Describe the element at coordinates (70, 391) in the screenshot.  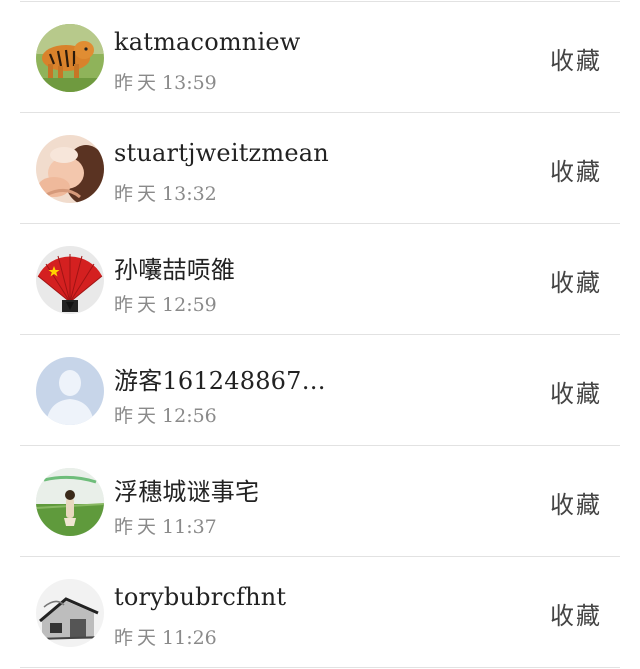
I see `default-user-avatar` at that location.